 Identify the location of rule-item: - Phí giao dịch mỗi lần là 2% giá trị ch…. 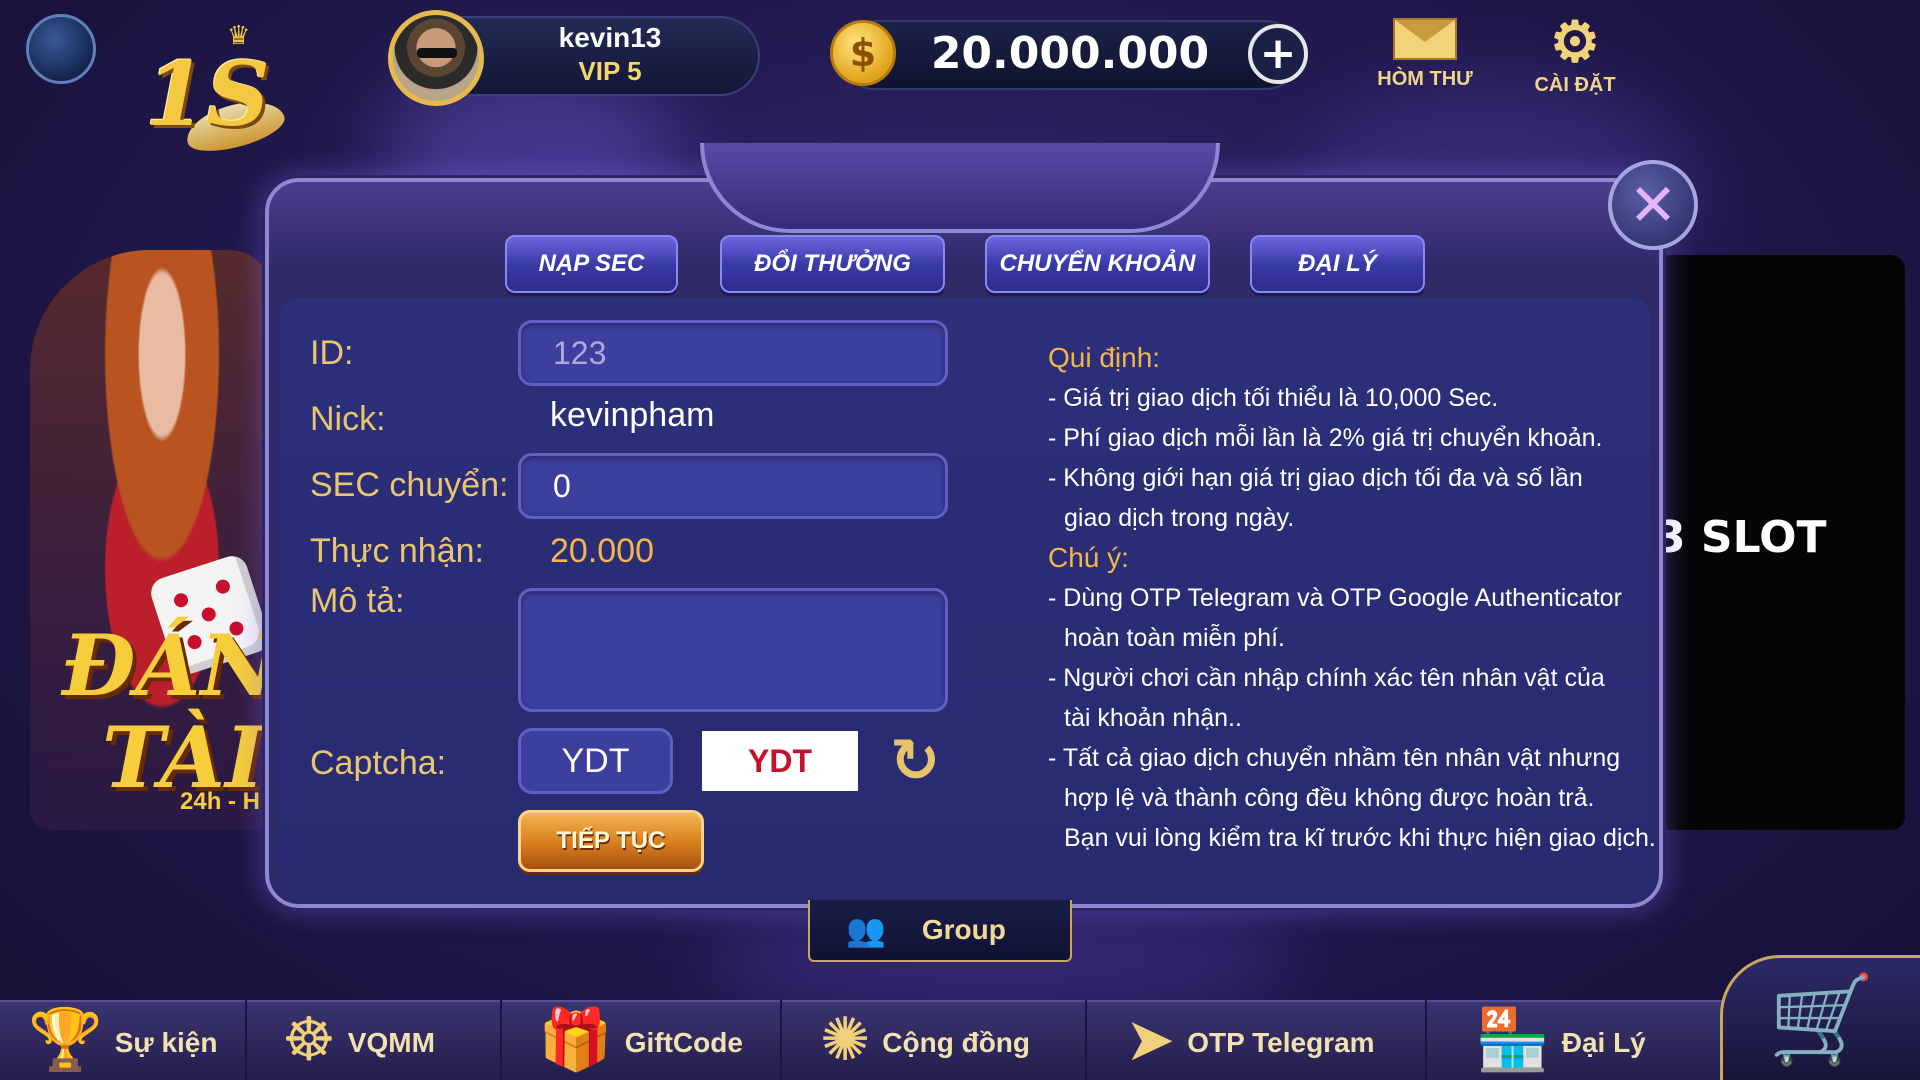
(1325, 438).